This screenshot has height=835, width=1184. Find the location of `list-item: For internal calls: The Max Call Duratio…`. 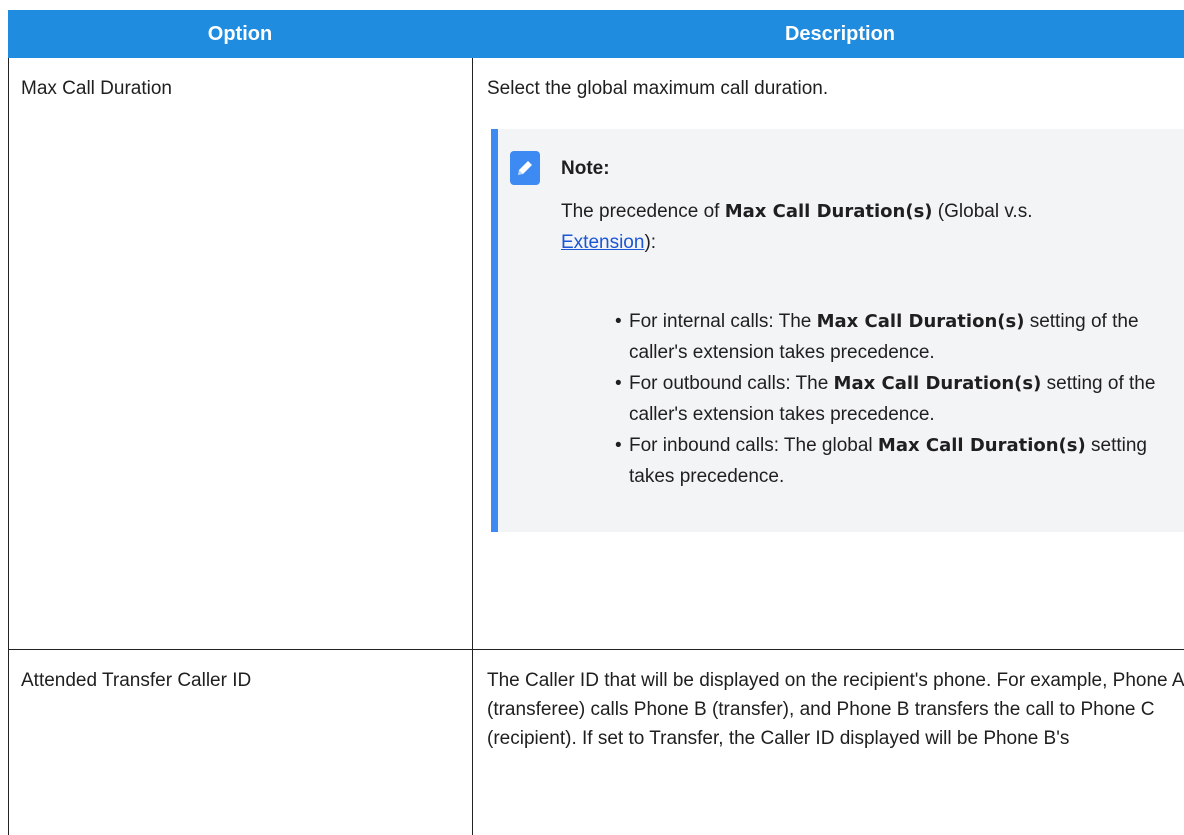

list-item: For internal calls: The Max Call Duratio… is located at coordinates (898, 337).